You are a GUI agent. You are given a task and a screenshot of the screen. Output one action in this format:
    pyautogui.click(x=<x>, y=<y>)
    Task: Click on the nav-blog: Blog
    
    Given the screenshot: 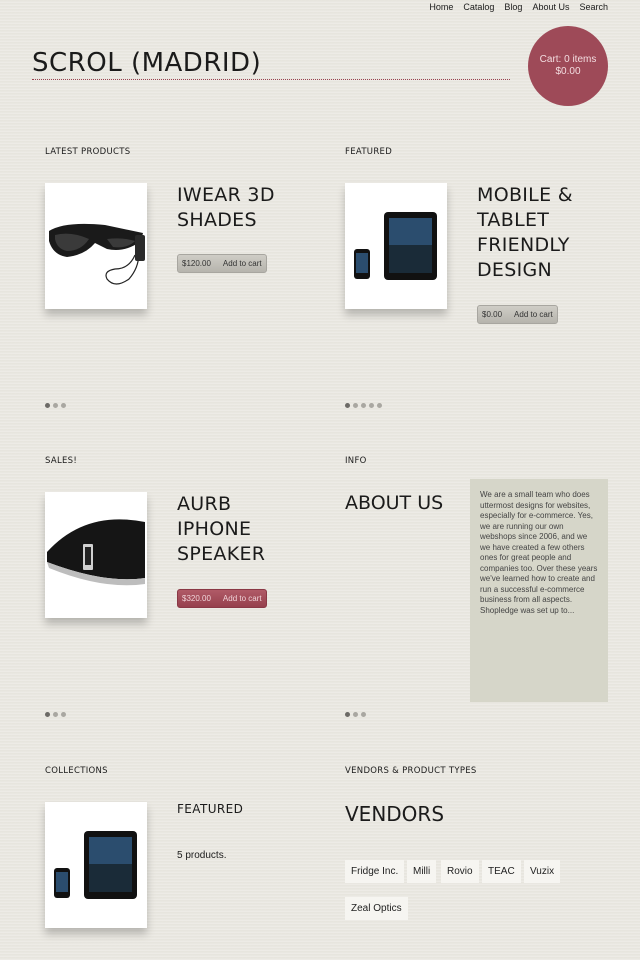 What is the action you would take?
    pyautogui.click(x=513, y=7)
    